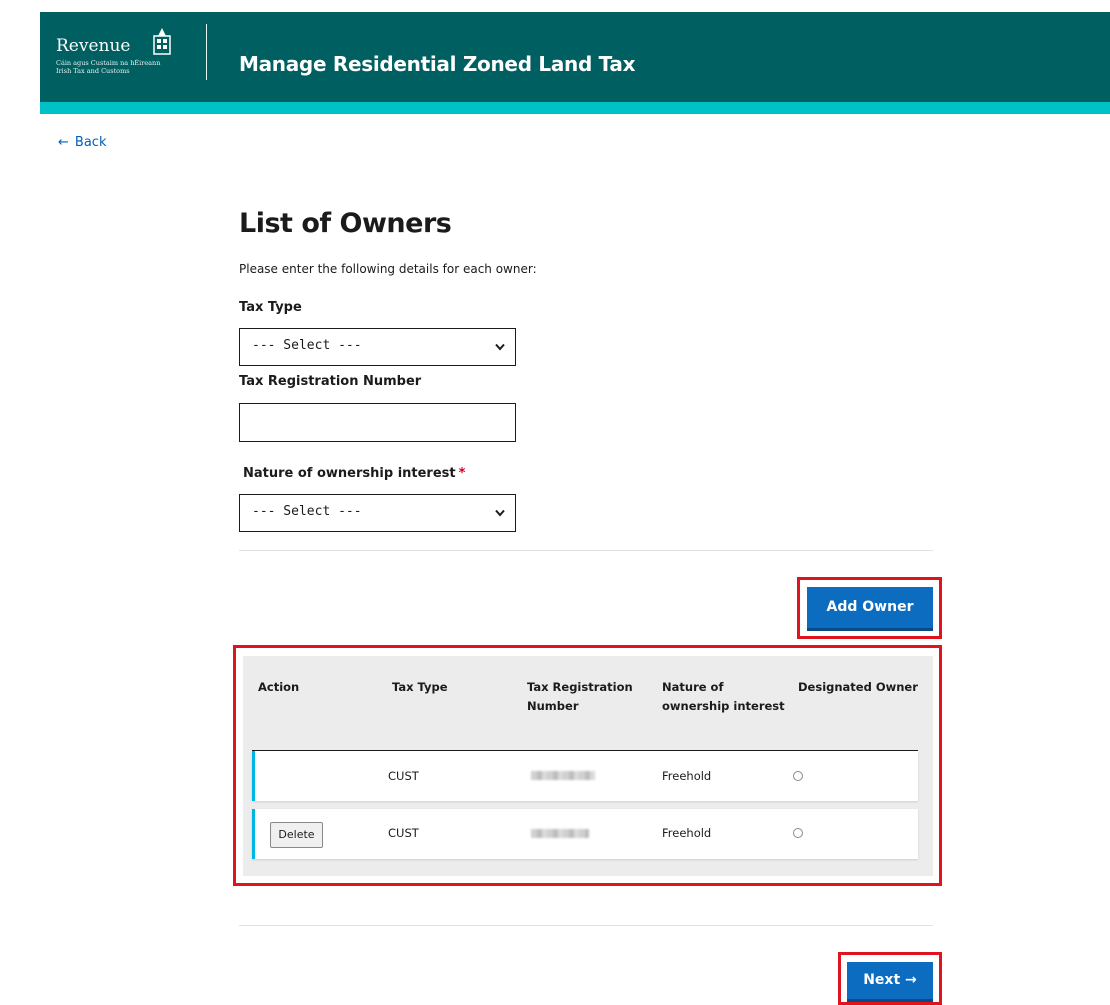 This screenshot has width=1110, height=1005. I want to click on nature-label-text: Nature of ownership interest, so click(349, 473).